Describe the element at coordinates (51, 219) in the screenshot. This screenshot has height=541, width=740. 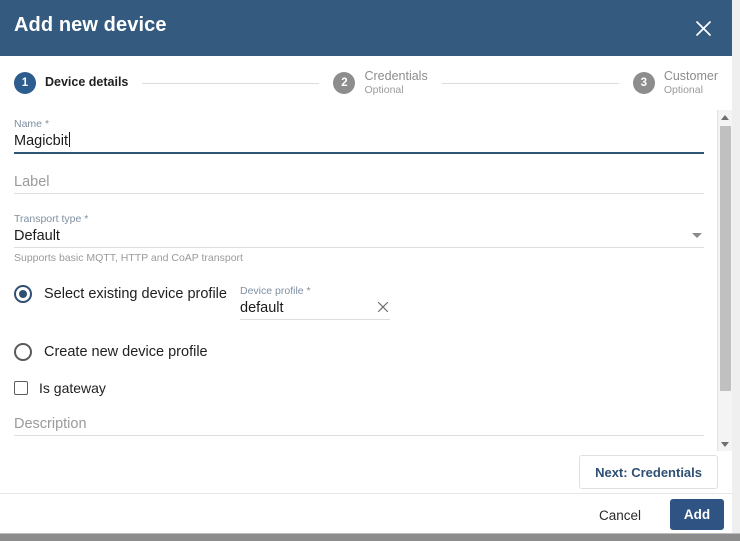
I see `transport-type-label: Transport type *` at that location.